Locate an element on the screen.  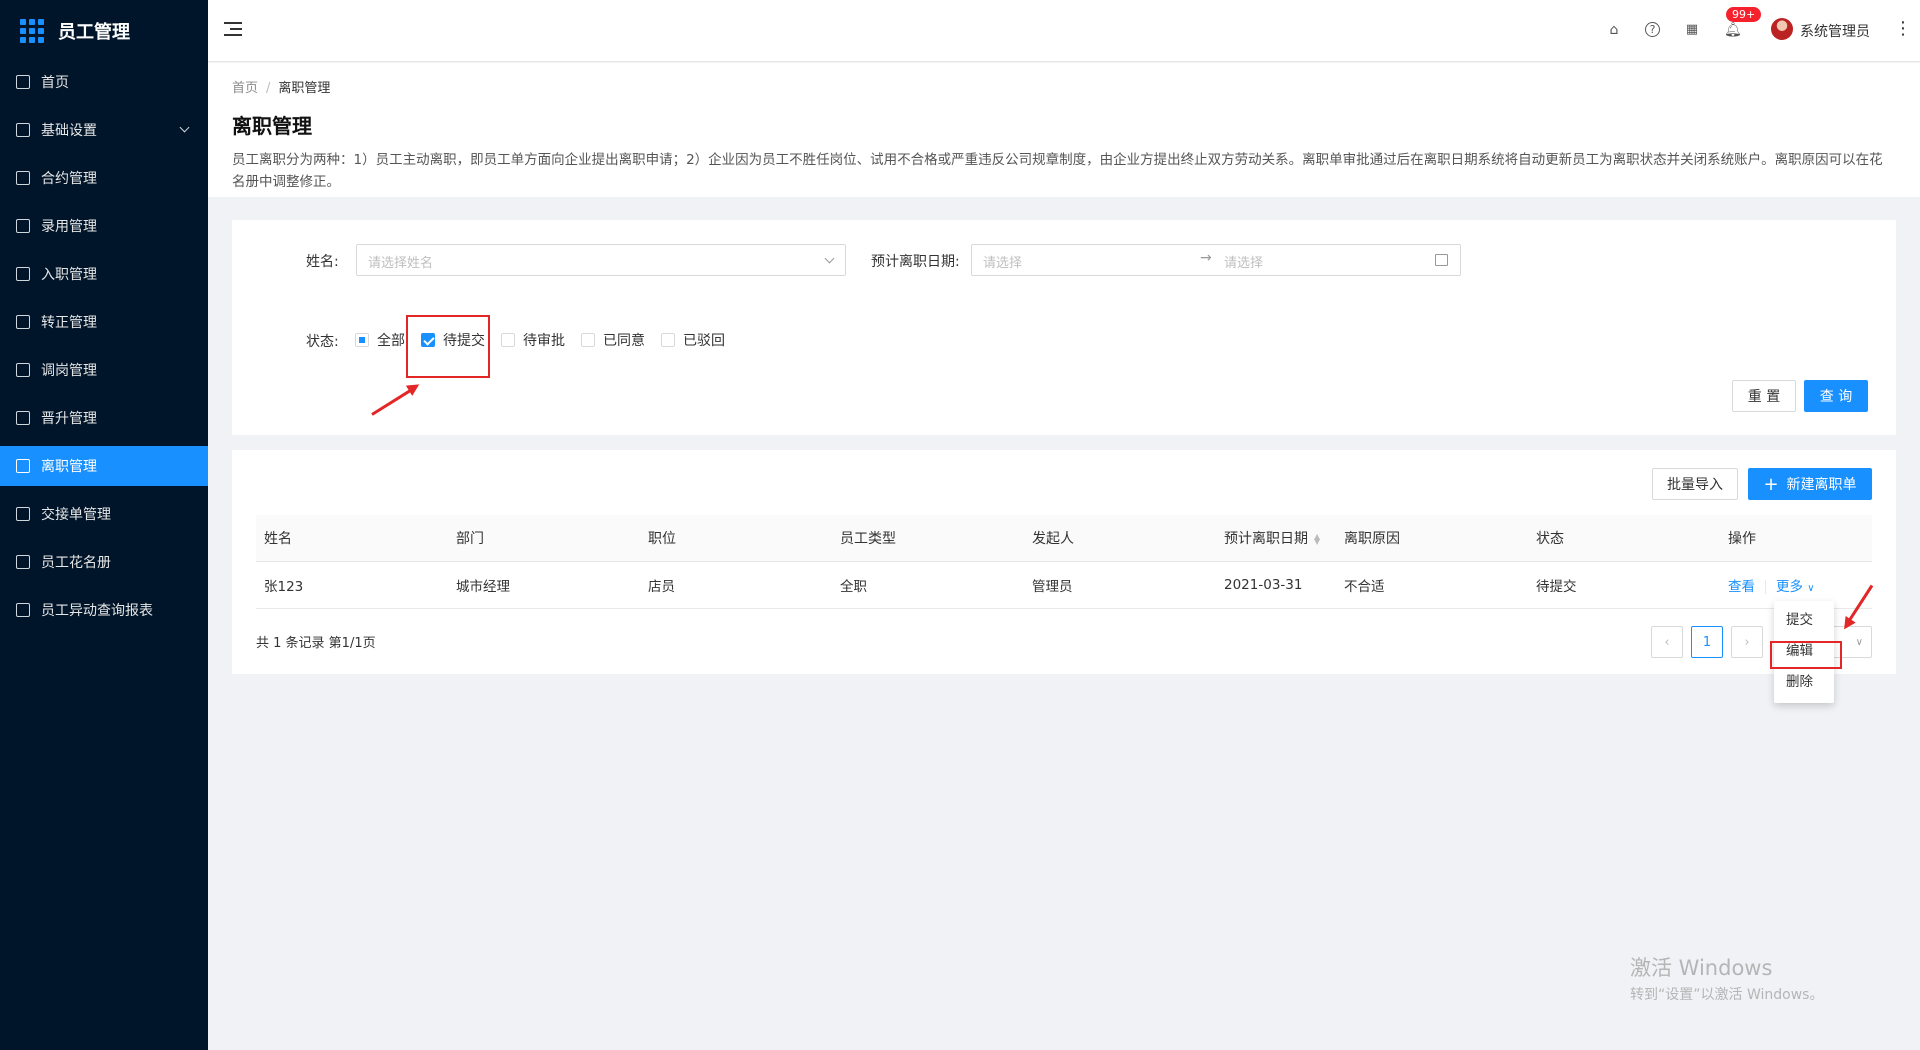
prev-page-button: ‹ is located at coordinates (1667, 642).